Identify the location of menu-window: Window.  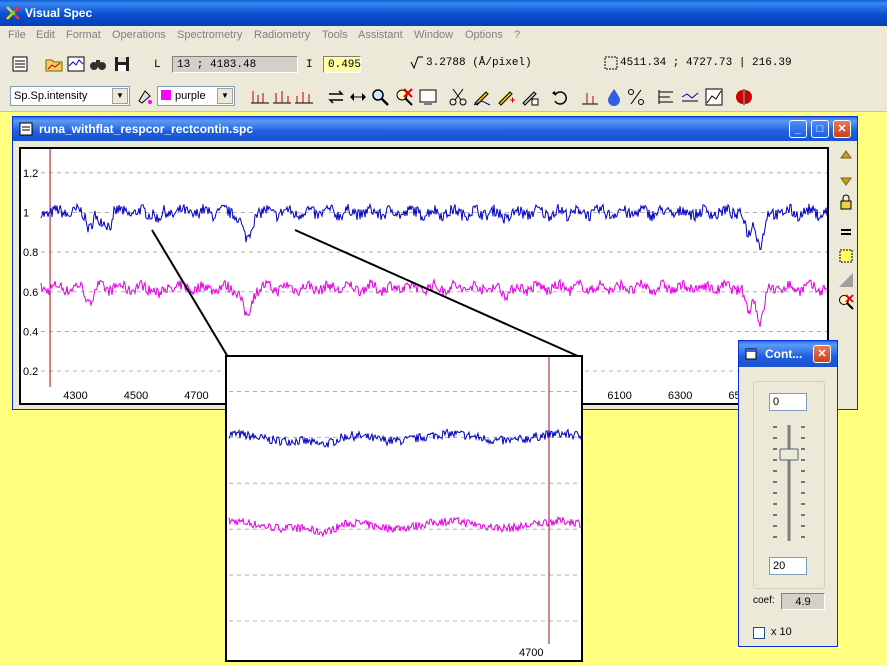
(433, 35).